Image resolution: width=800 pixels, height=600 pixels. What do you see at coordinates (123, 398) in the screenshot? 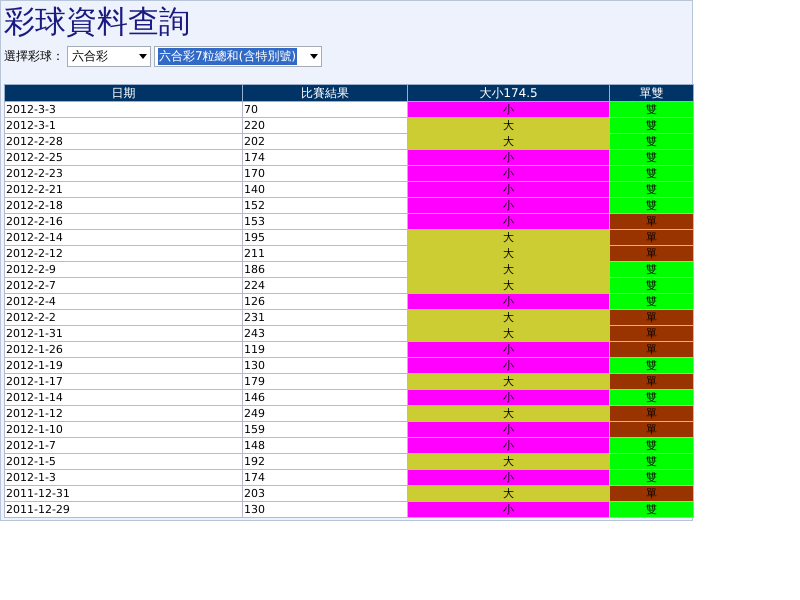
I see `table-cell: 2012-1-14` at bounding box center [123, 398].